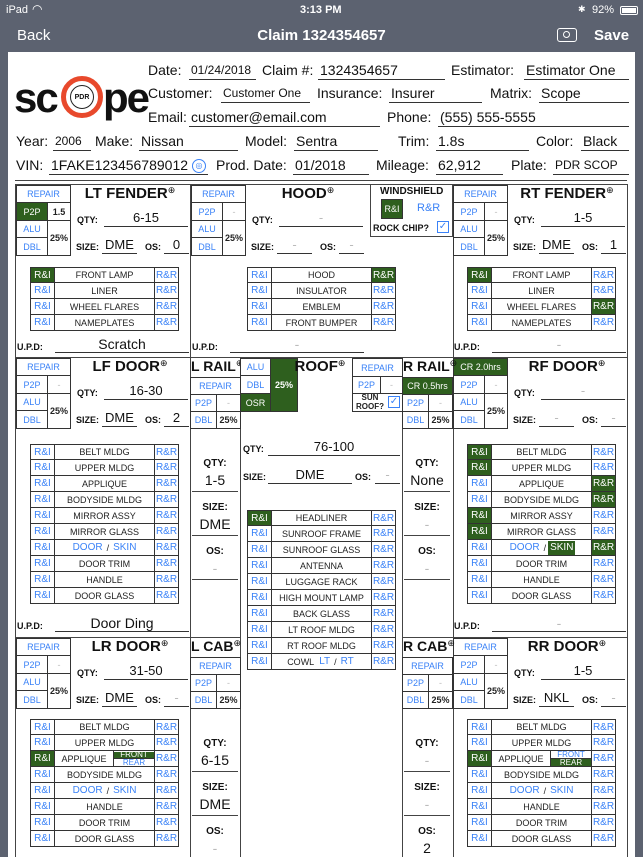 The image size is (643, 857). Describe the element at coordinates (584, 94) in the screenshot. I see `matrix-field: Scope` at that location.